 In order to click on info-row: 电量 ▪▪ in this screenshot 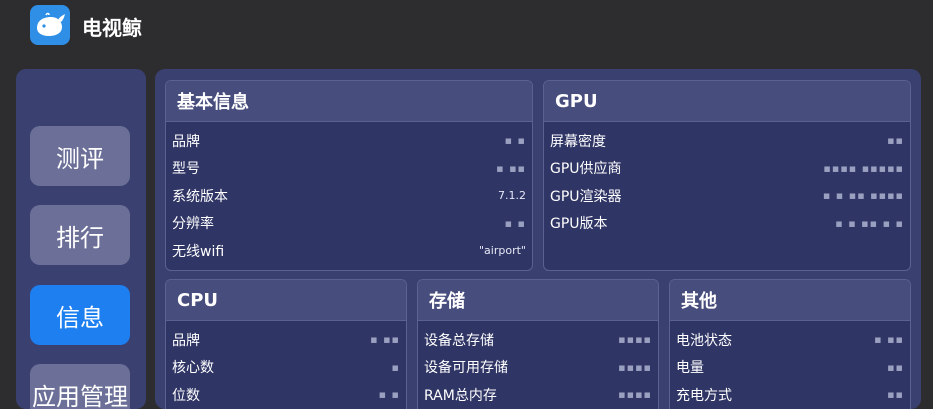, I will do `click(790, 368)`.